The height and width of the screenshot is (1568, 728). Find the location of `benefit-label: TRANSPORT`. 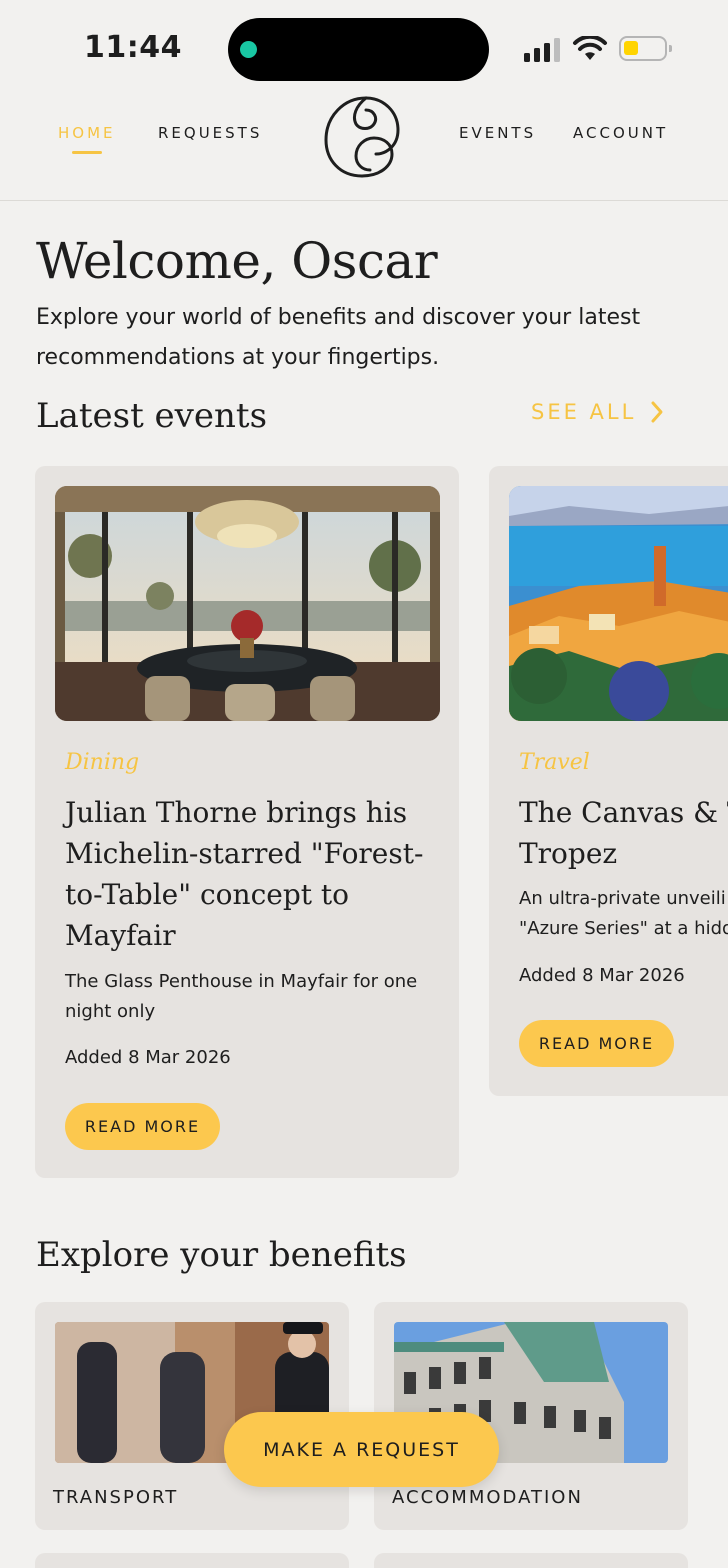

benefit-label: TRANSPORT is located at coordinates (116, 1497).